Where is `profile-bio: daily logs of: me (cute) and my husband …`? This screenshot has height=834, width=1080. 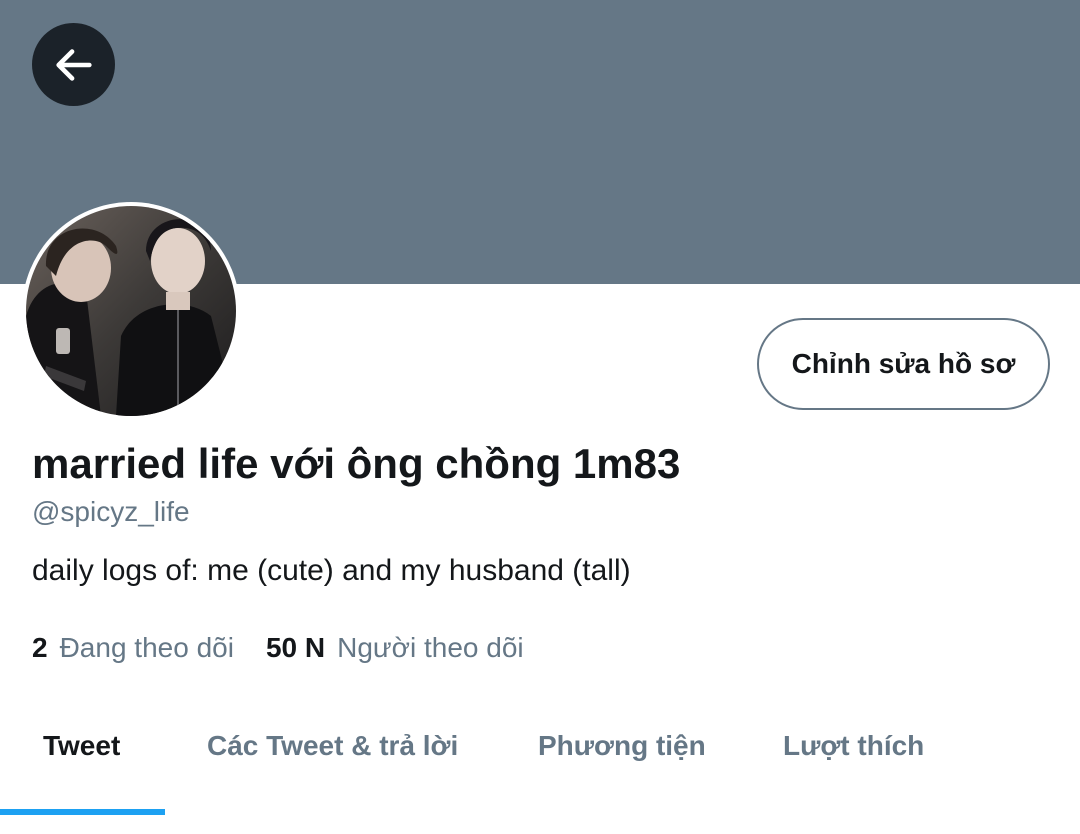
profile-bio: daily logs of: me (cute) and my husband … is located at coordinates (331, 570).